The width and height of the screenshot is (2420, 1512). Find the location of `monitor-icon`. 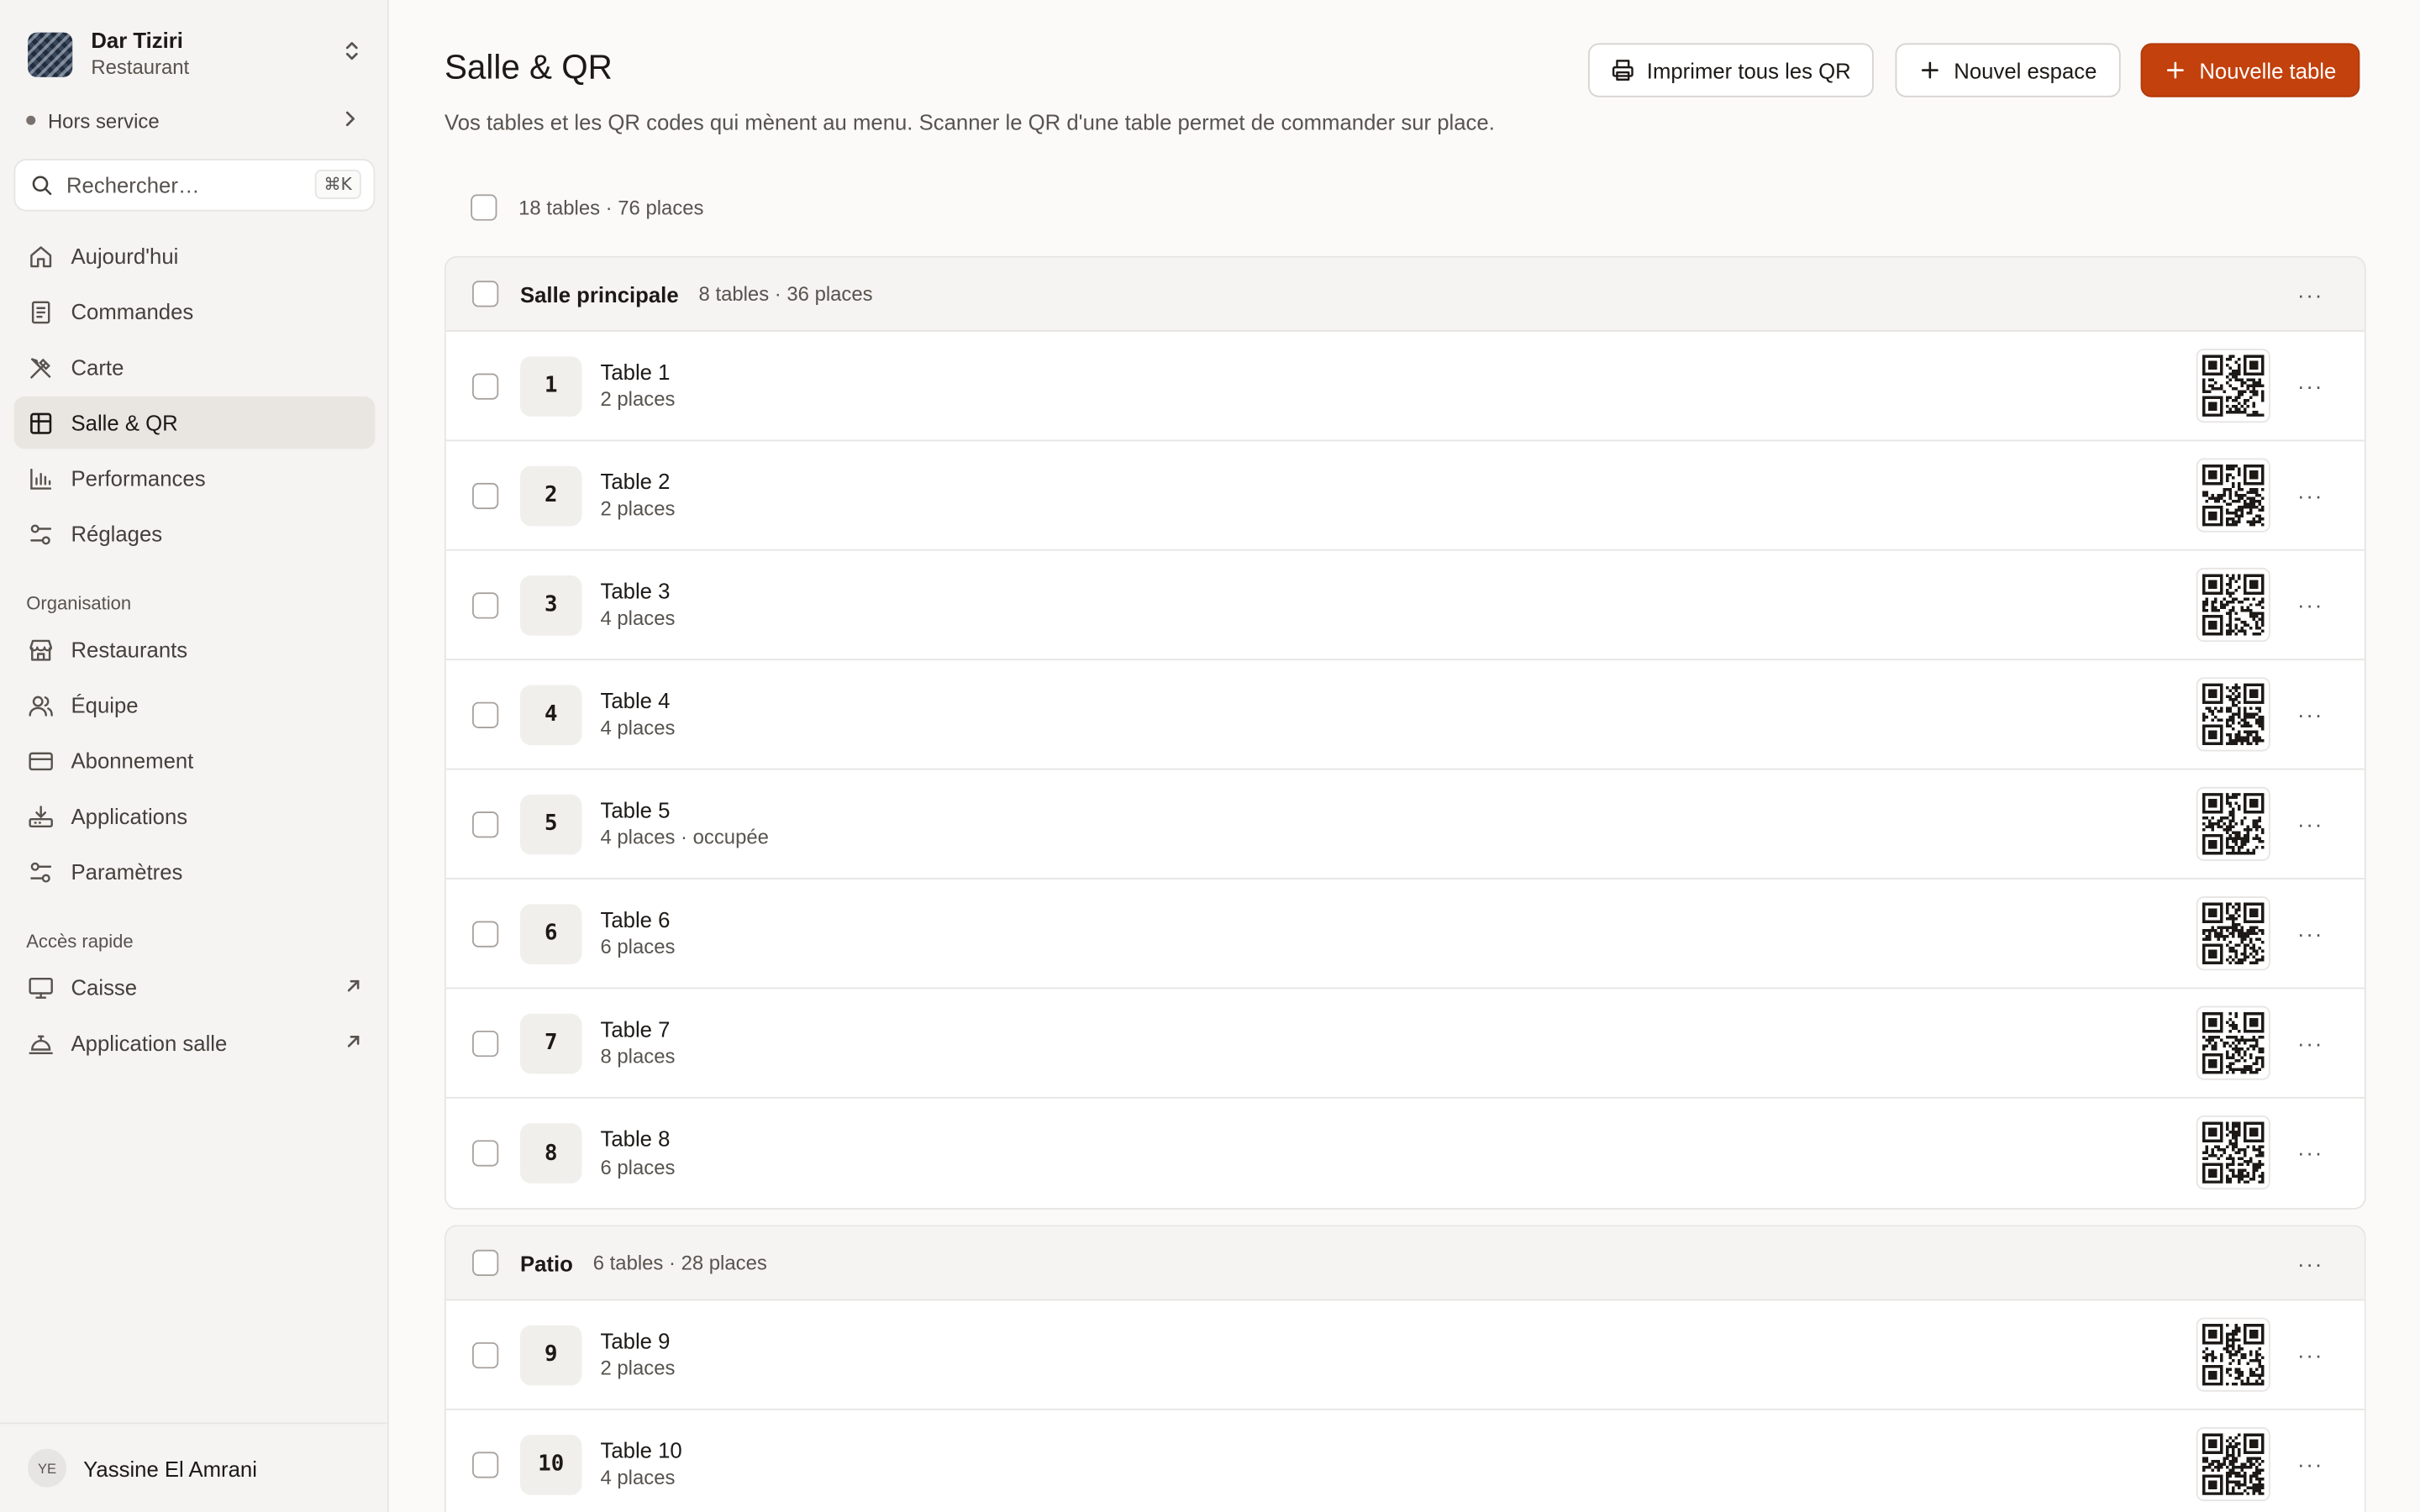

monitor-icon is located at coordinates (41, 988).